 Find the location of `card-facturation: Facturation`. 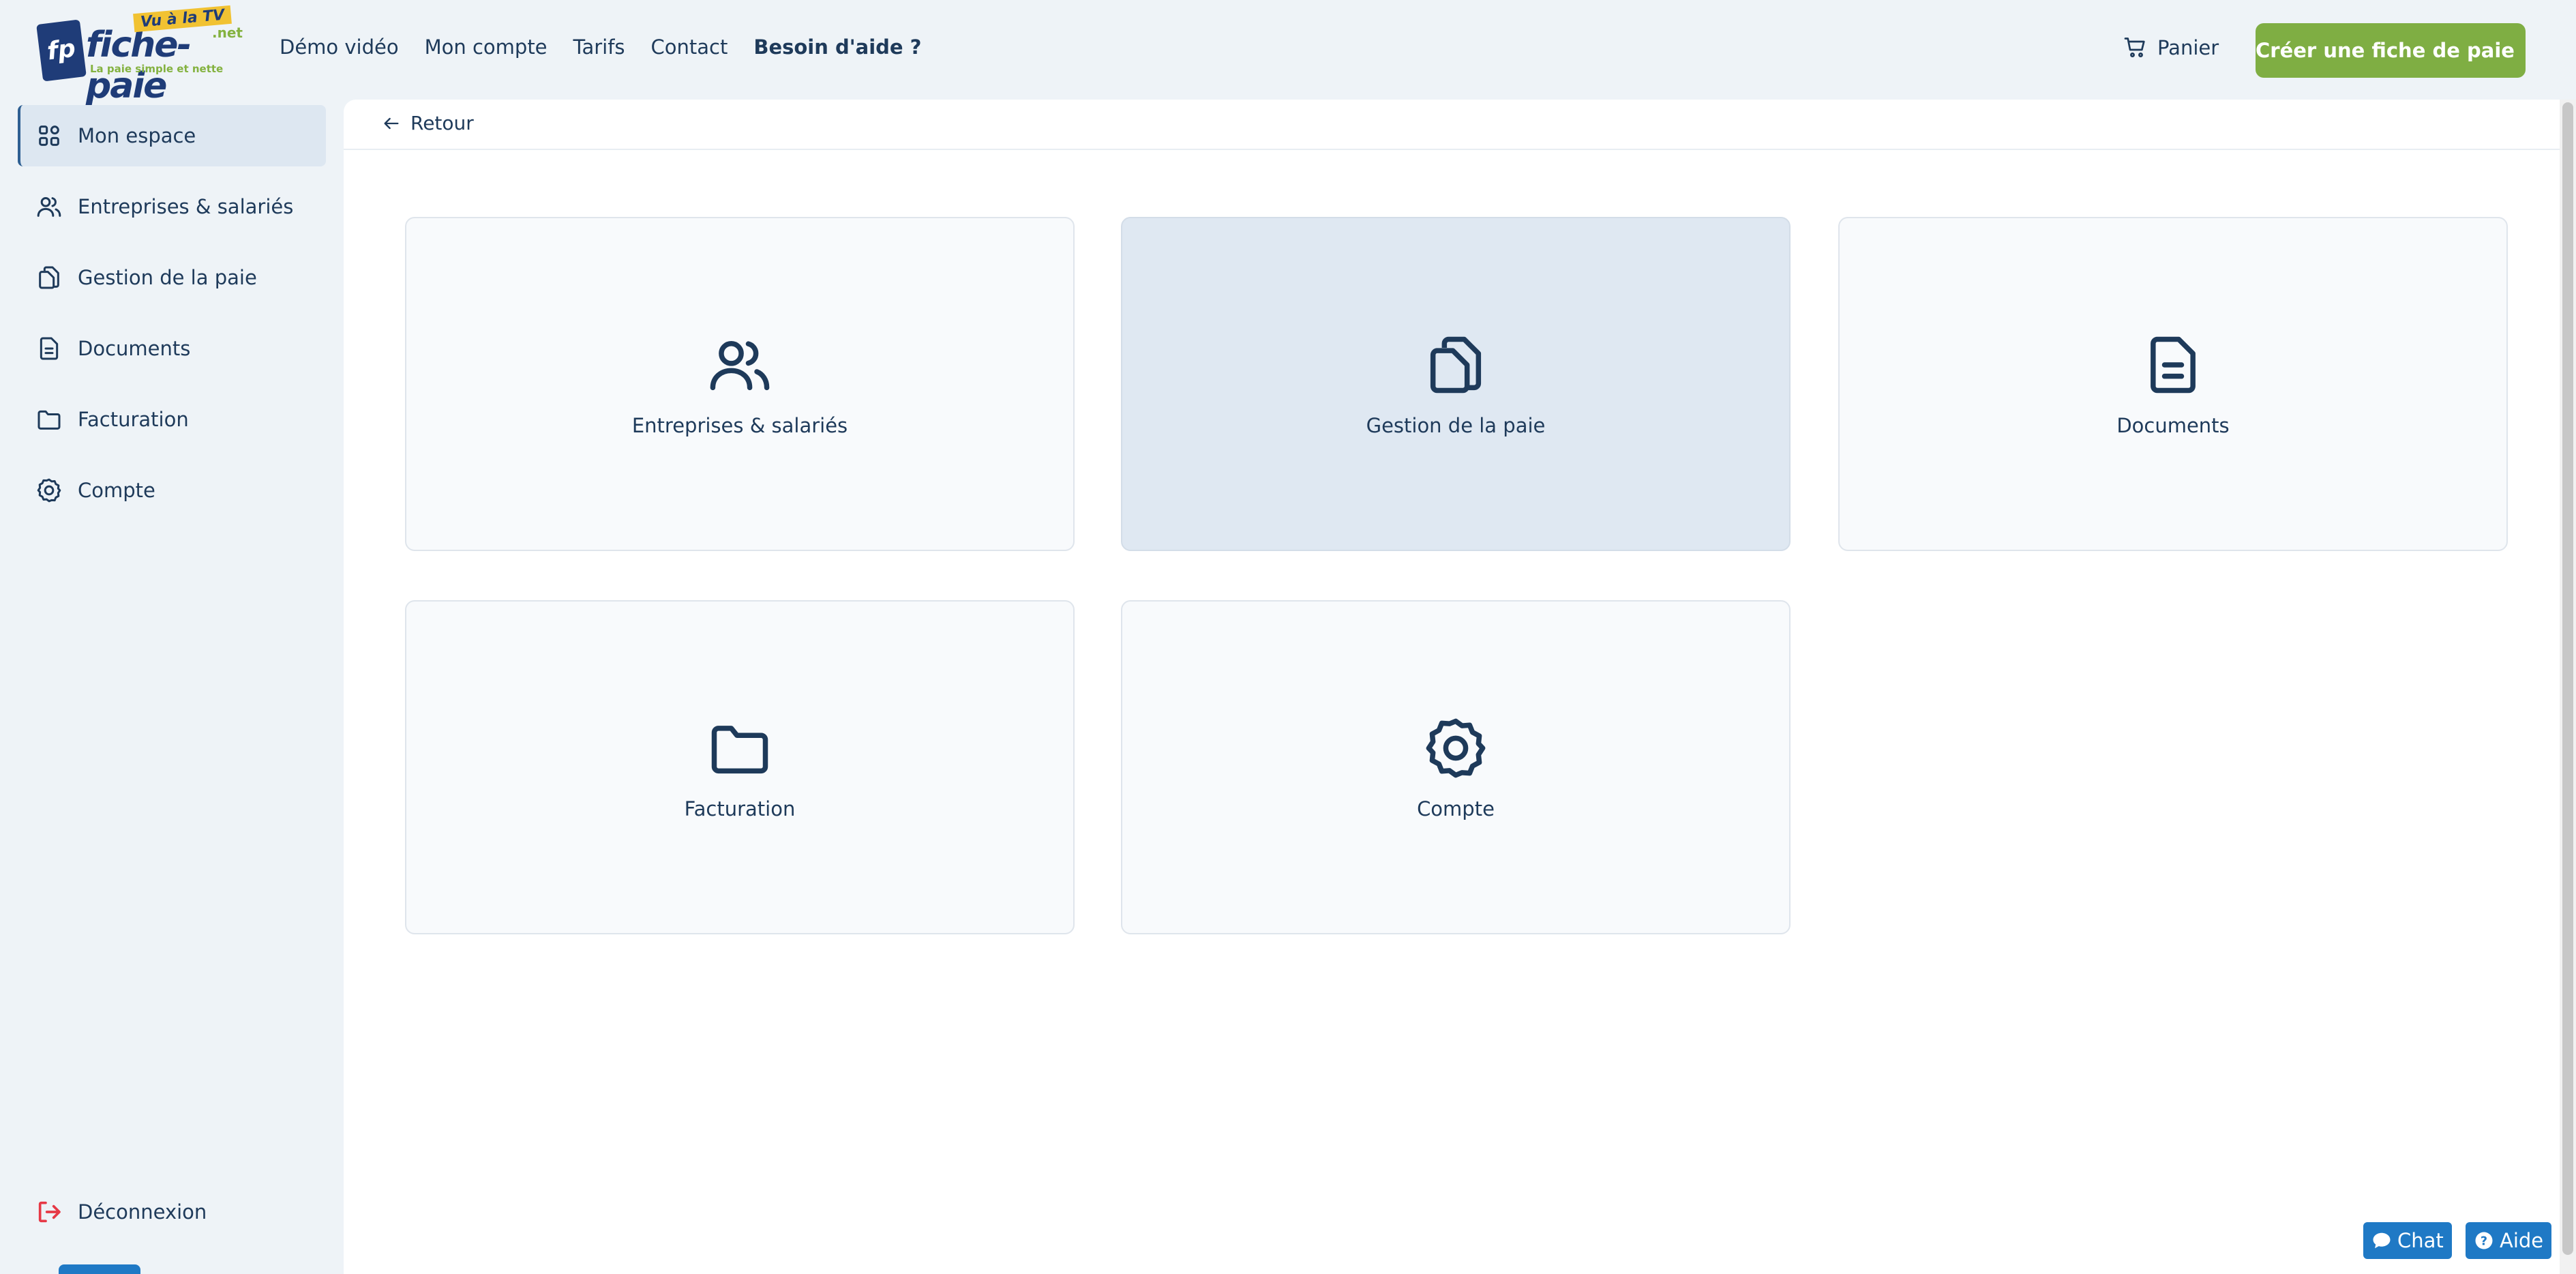

card-facturation: Facturation is located at coordinates (740, 767).